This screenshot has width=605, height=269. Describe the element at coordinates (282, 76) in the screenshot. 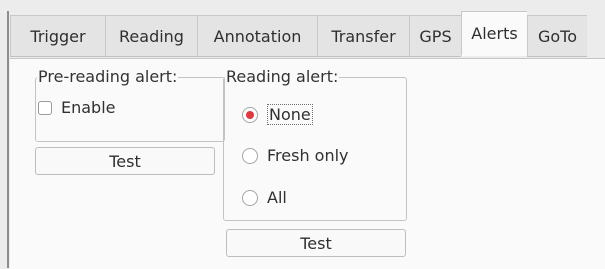

I see `reading-alert-legend: Reading alert:` at that location.